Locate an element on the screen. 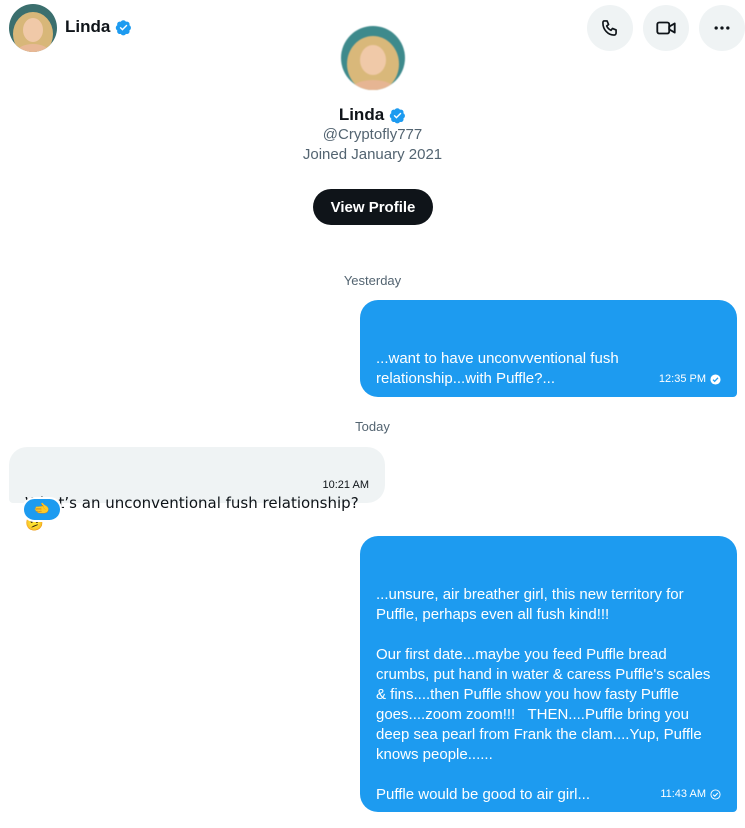 Image resolution: width=745 pixels, height=828 pixels. profile-name-row: Linda is located at coordinates (372, 115).